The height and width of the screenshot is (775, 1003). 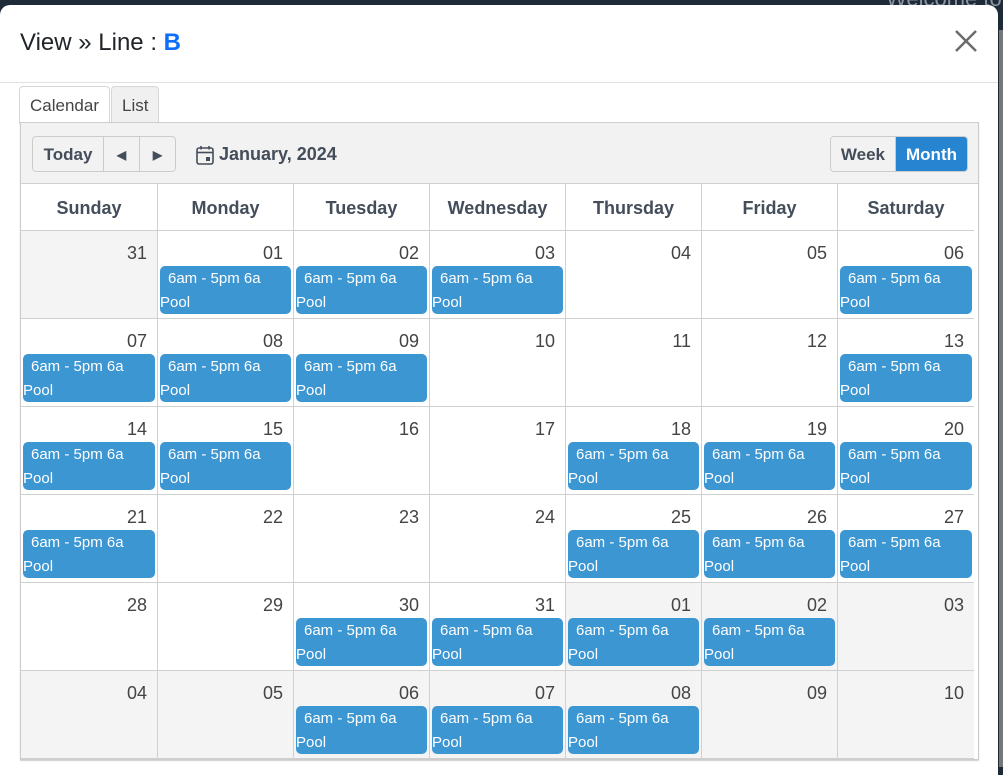 I want to click on week-view-button: Week, so click(x=863, y=154).